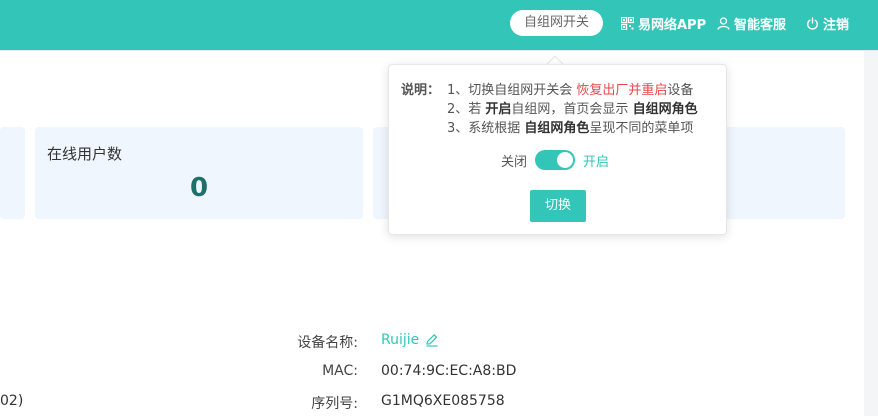 The width and height of the screenshot is (878, 416). I want to click on smart-service-link: 智能客服, so click(751, 23).